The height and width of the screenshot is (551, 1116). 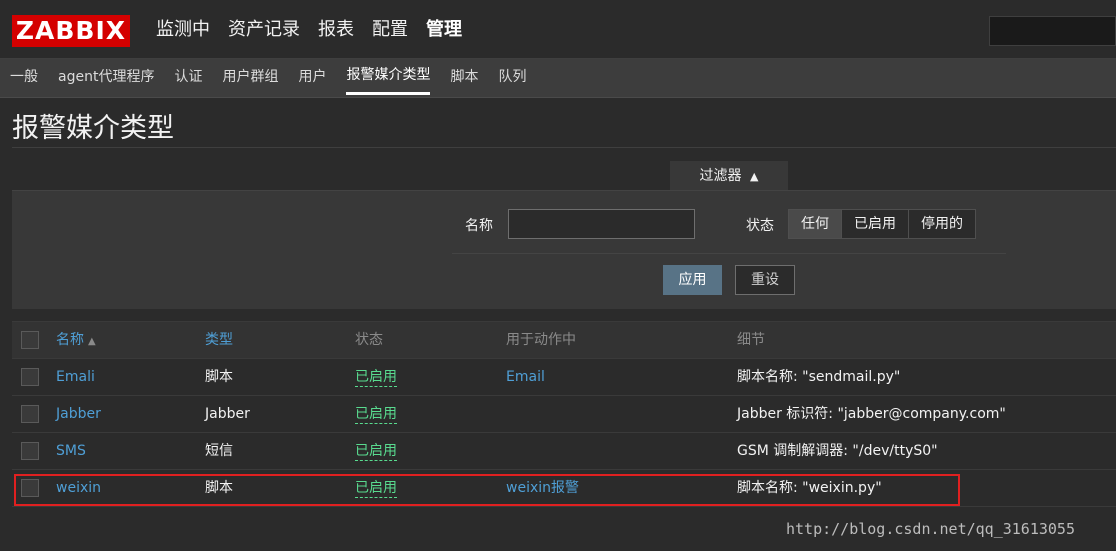 I want to click on media-name-link: Jabber, so click(x=78, y=414).